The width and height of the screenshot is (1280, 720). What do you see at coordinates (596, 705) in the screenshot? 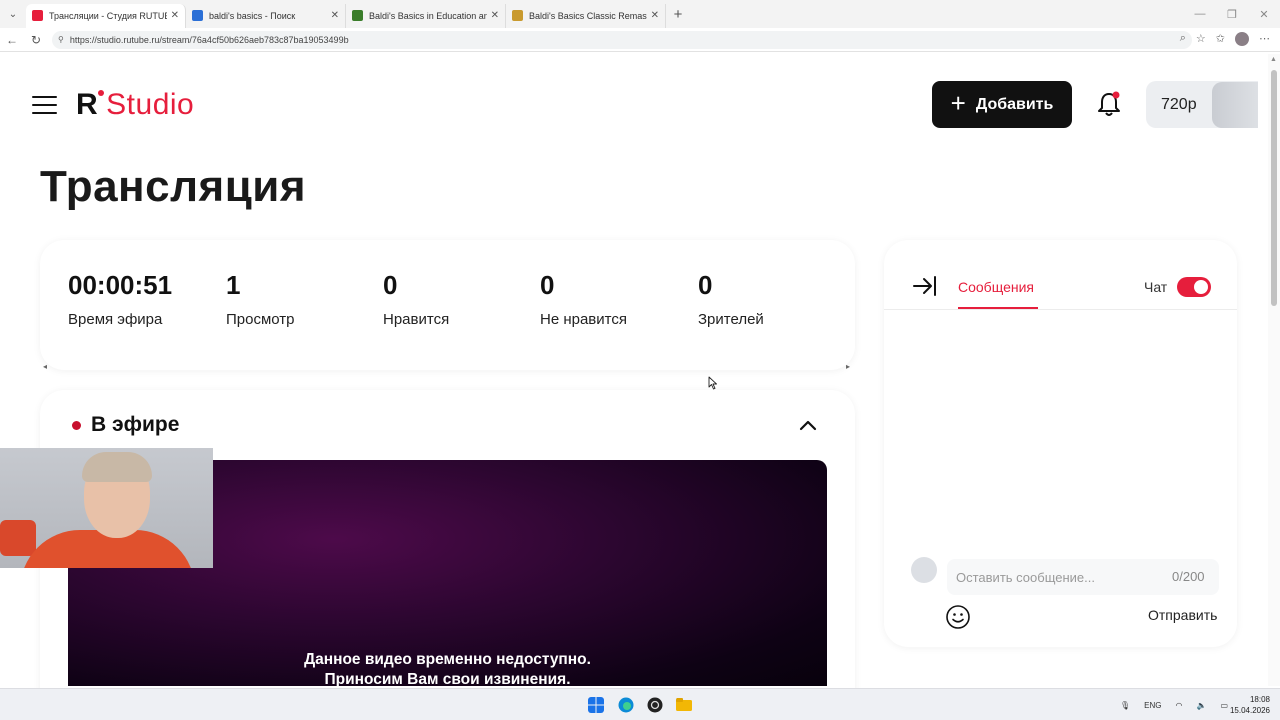
I see `windows-start-icon` at bounding box center [596, 705].